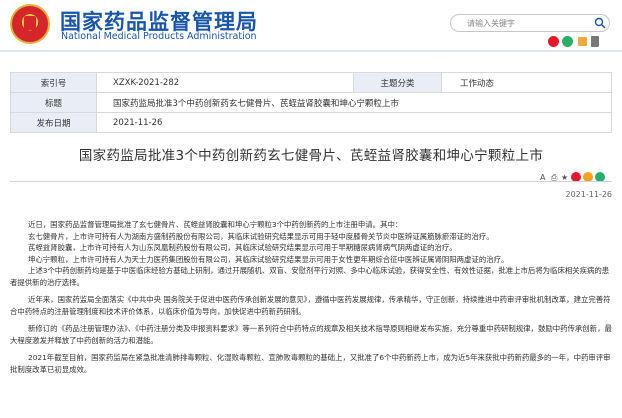 This screenshot has width=622, height=418. I want to click on site-subtitle: National Medical Products Administration, so click(159, 36).